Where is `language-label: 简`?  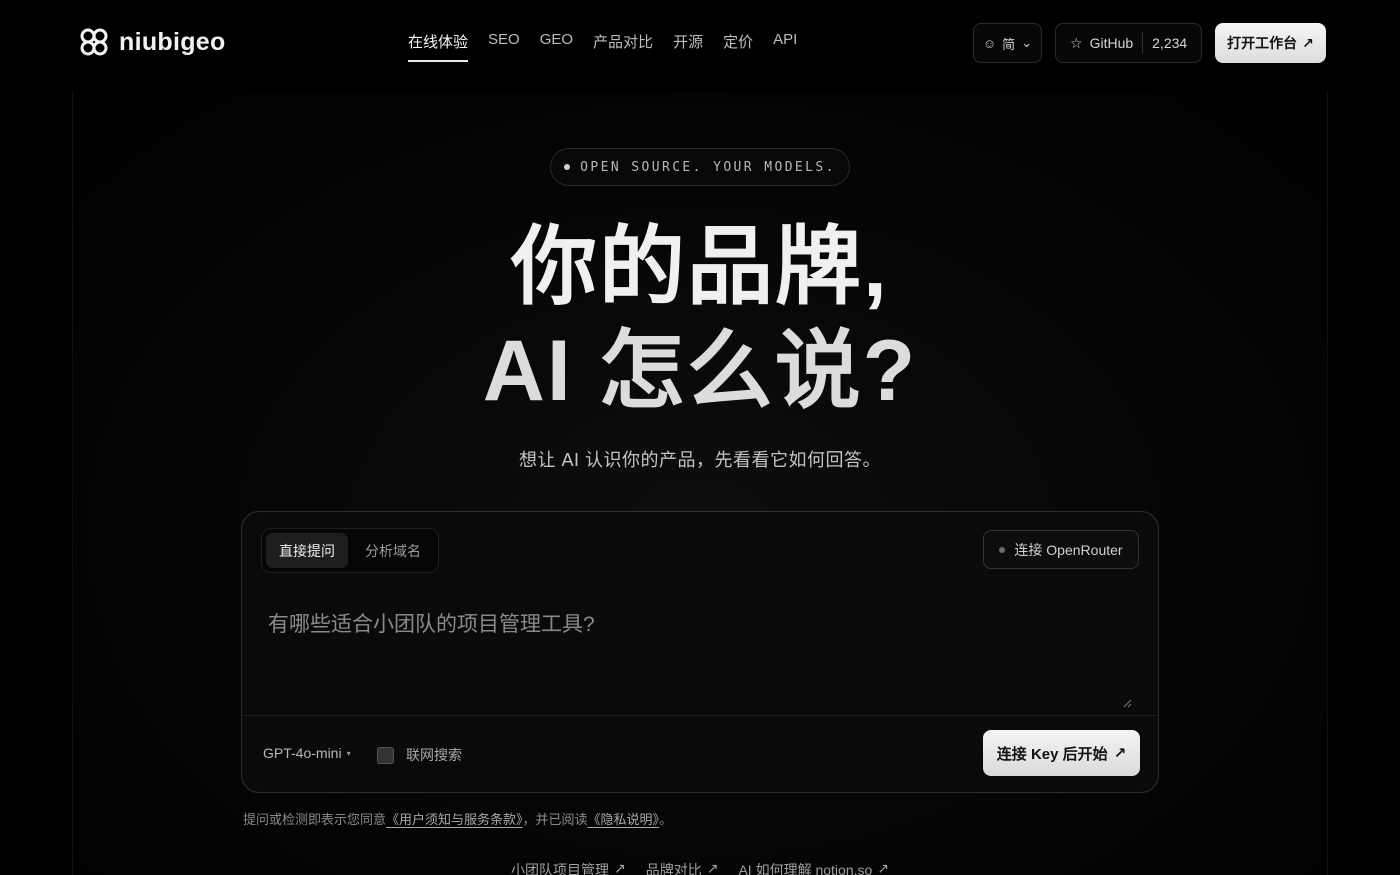
language-label: 简 is located at coordinates (1009, 44).